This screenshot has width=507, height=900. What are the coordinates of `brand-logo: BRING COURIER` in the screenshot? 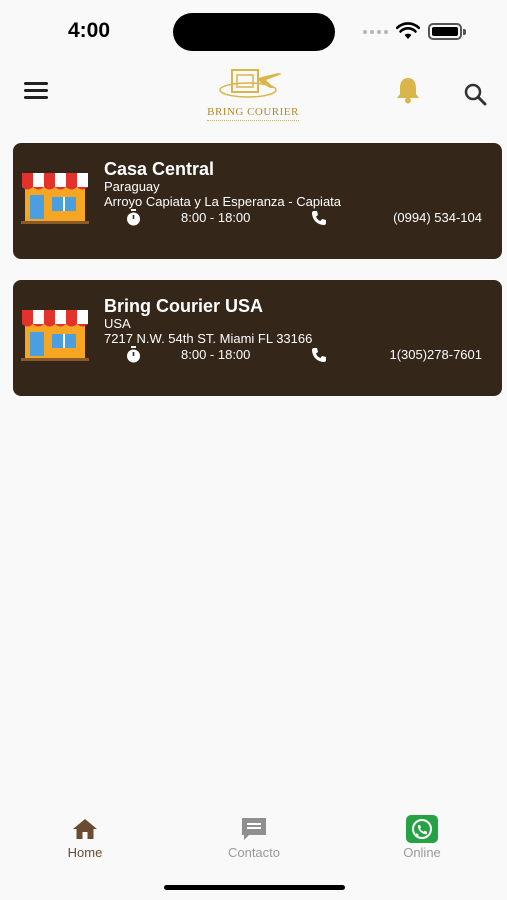 It's located at (253, 95).